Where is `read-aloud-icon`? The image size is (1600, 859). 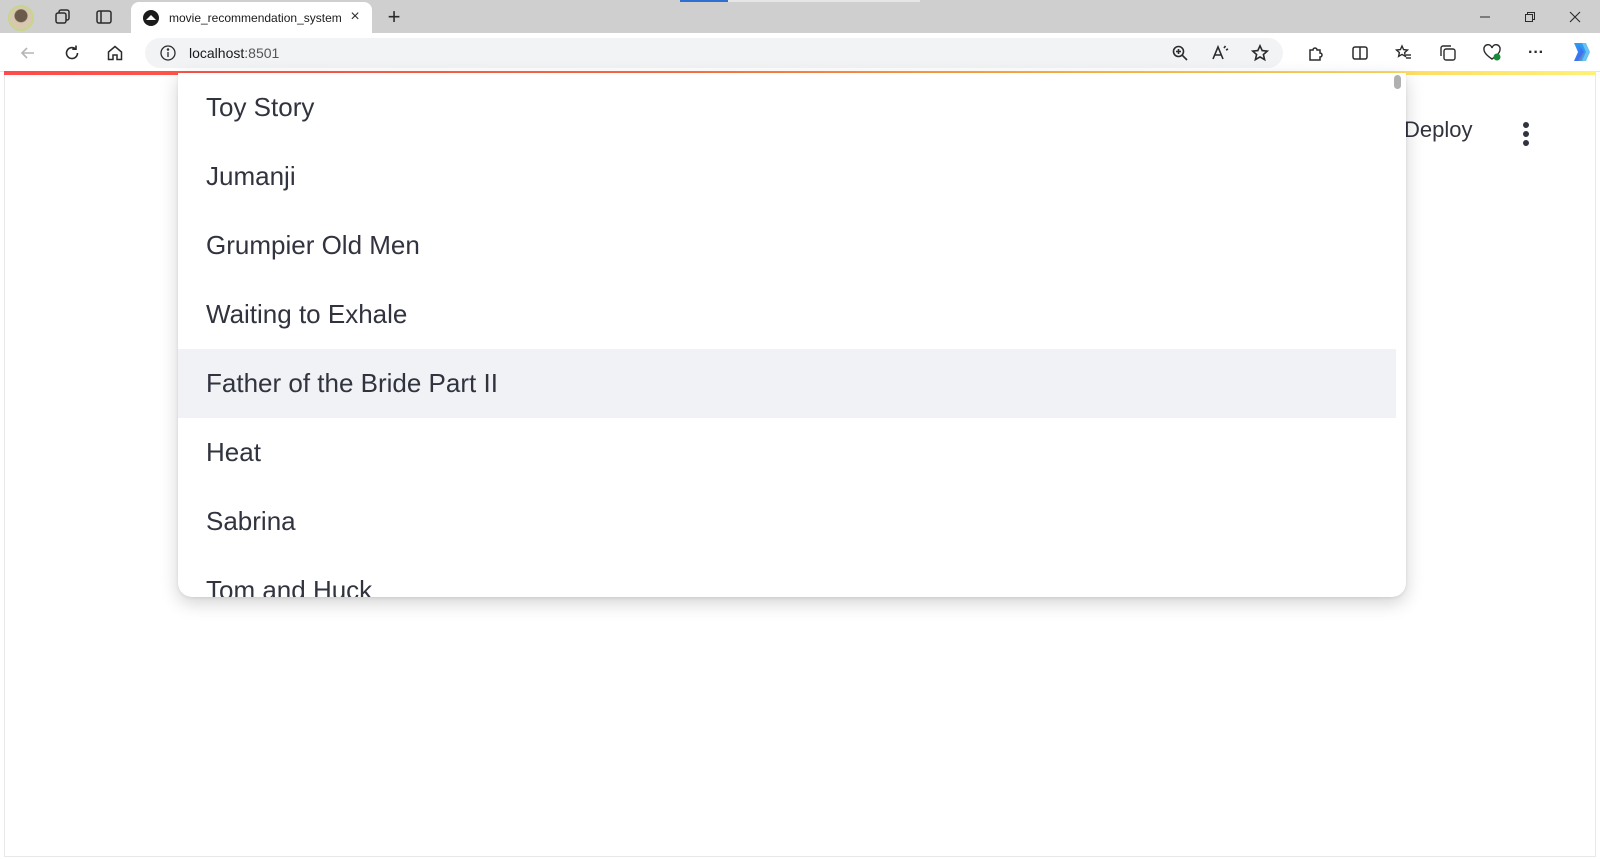
read-aloud-icon is located at coordinates (1220, 53).